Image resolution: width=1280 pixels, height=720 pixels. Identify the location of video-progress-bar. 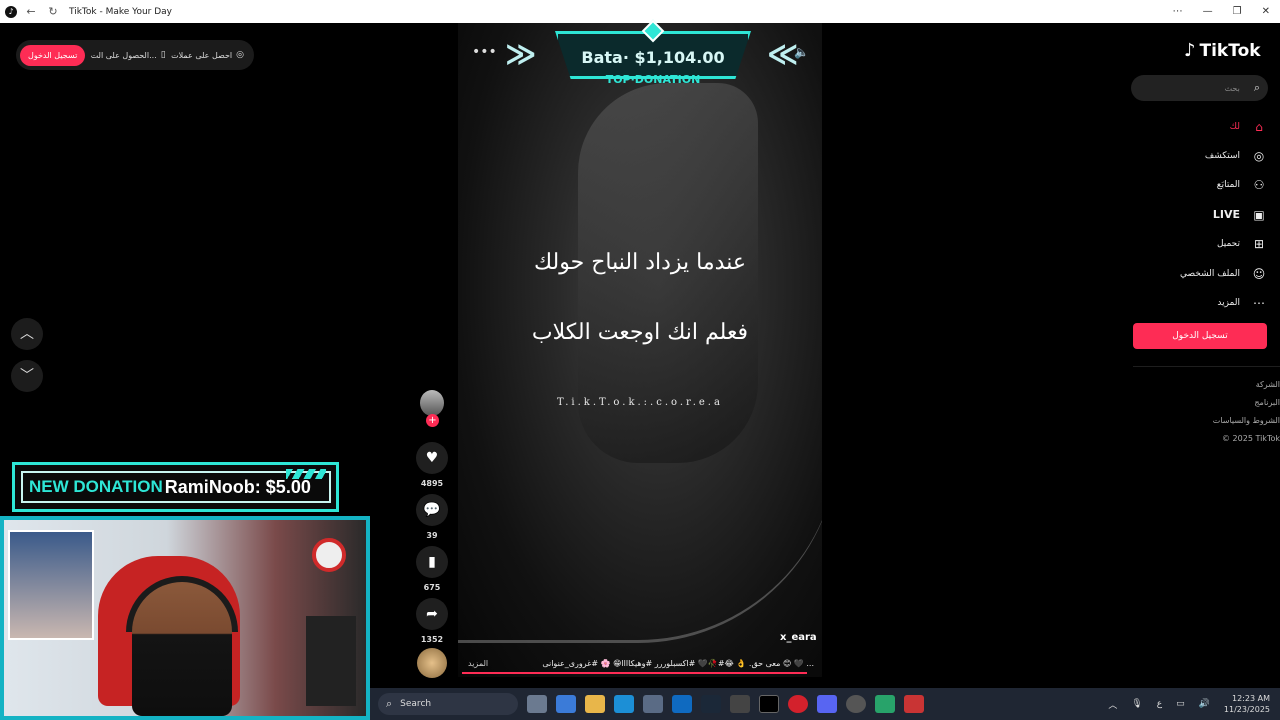
(635, 673).